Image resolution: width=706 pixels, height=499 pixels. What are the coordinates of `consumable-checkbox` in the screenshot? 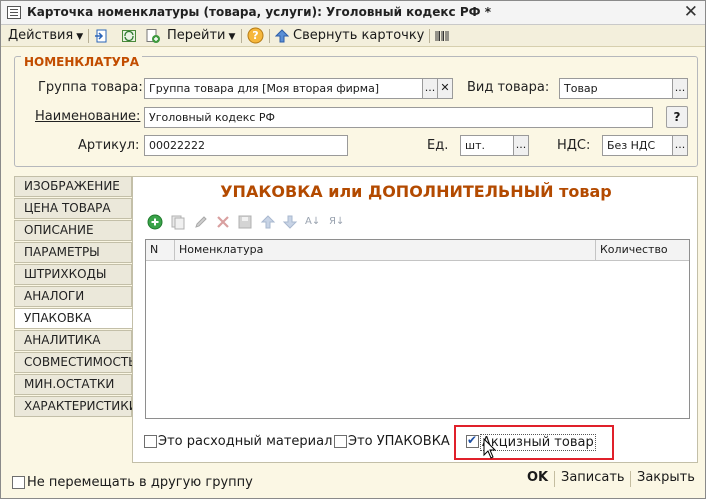 It's located at (150, 441).